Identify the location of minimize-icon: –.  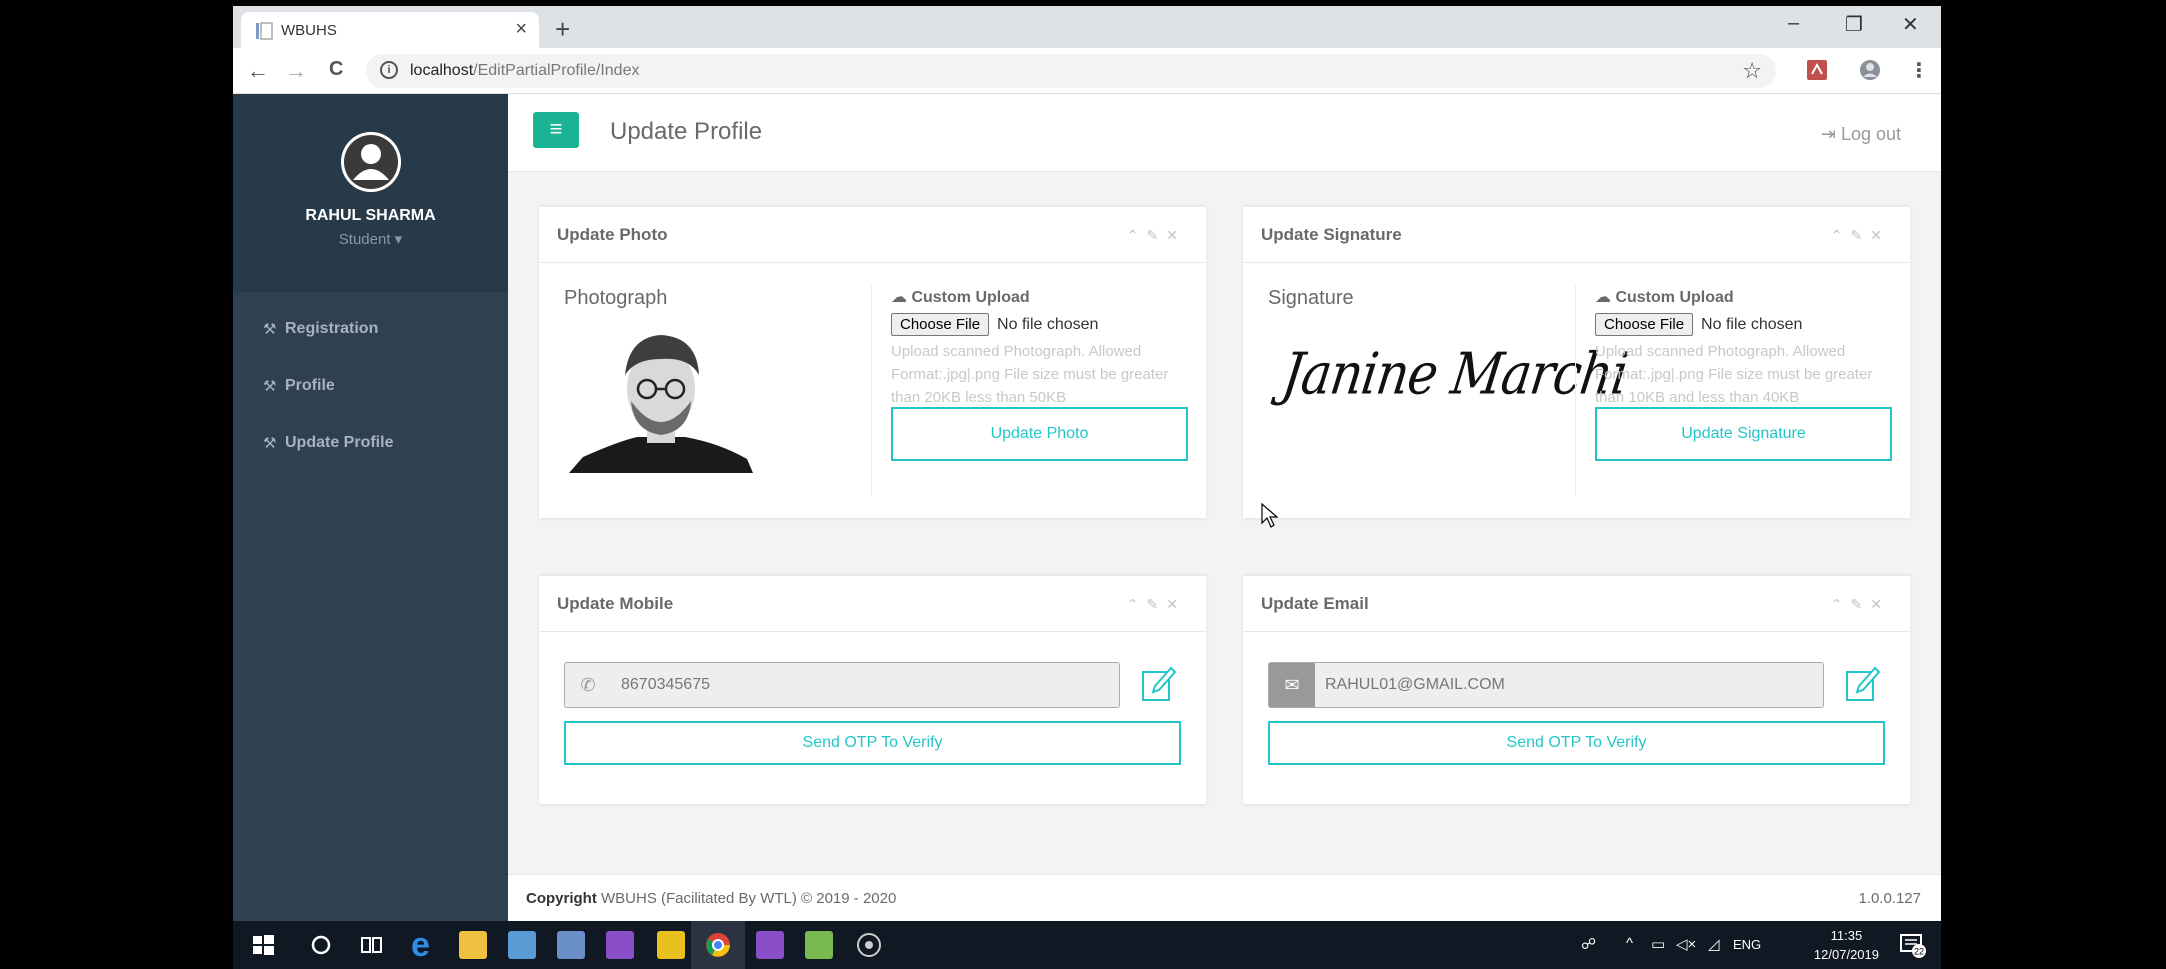
(1793, 23).